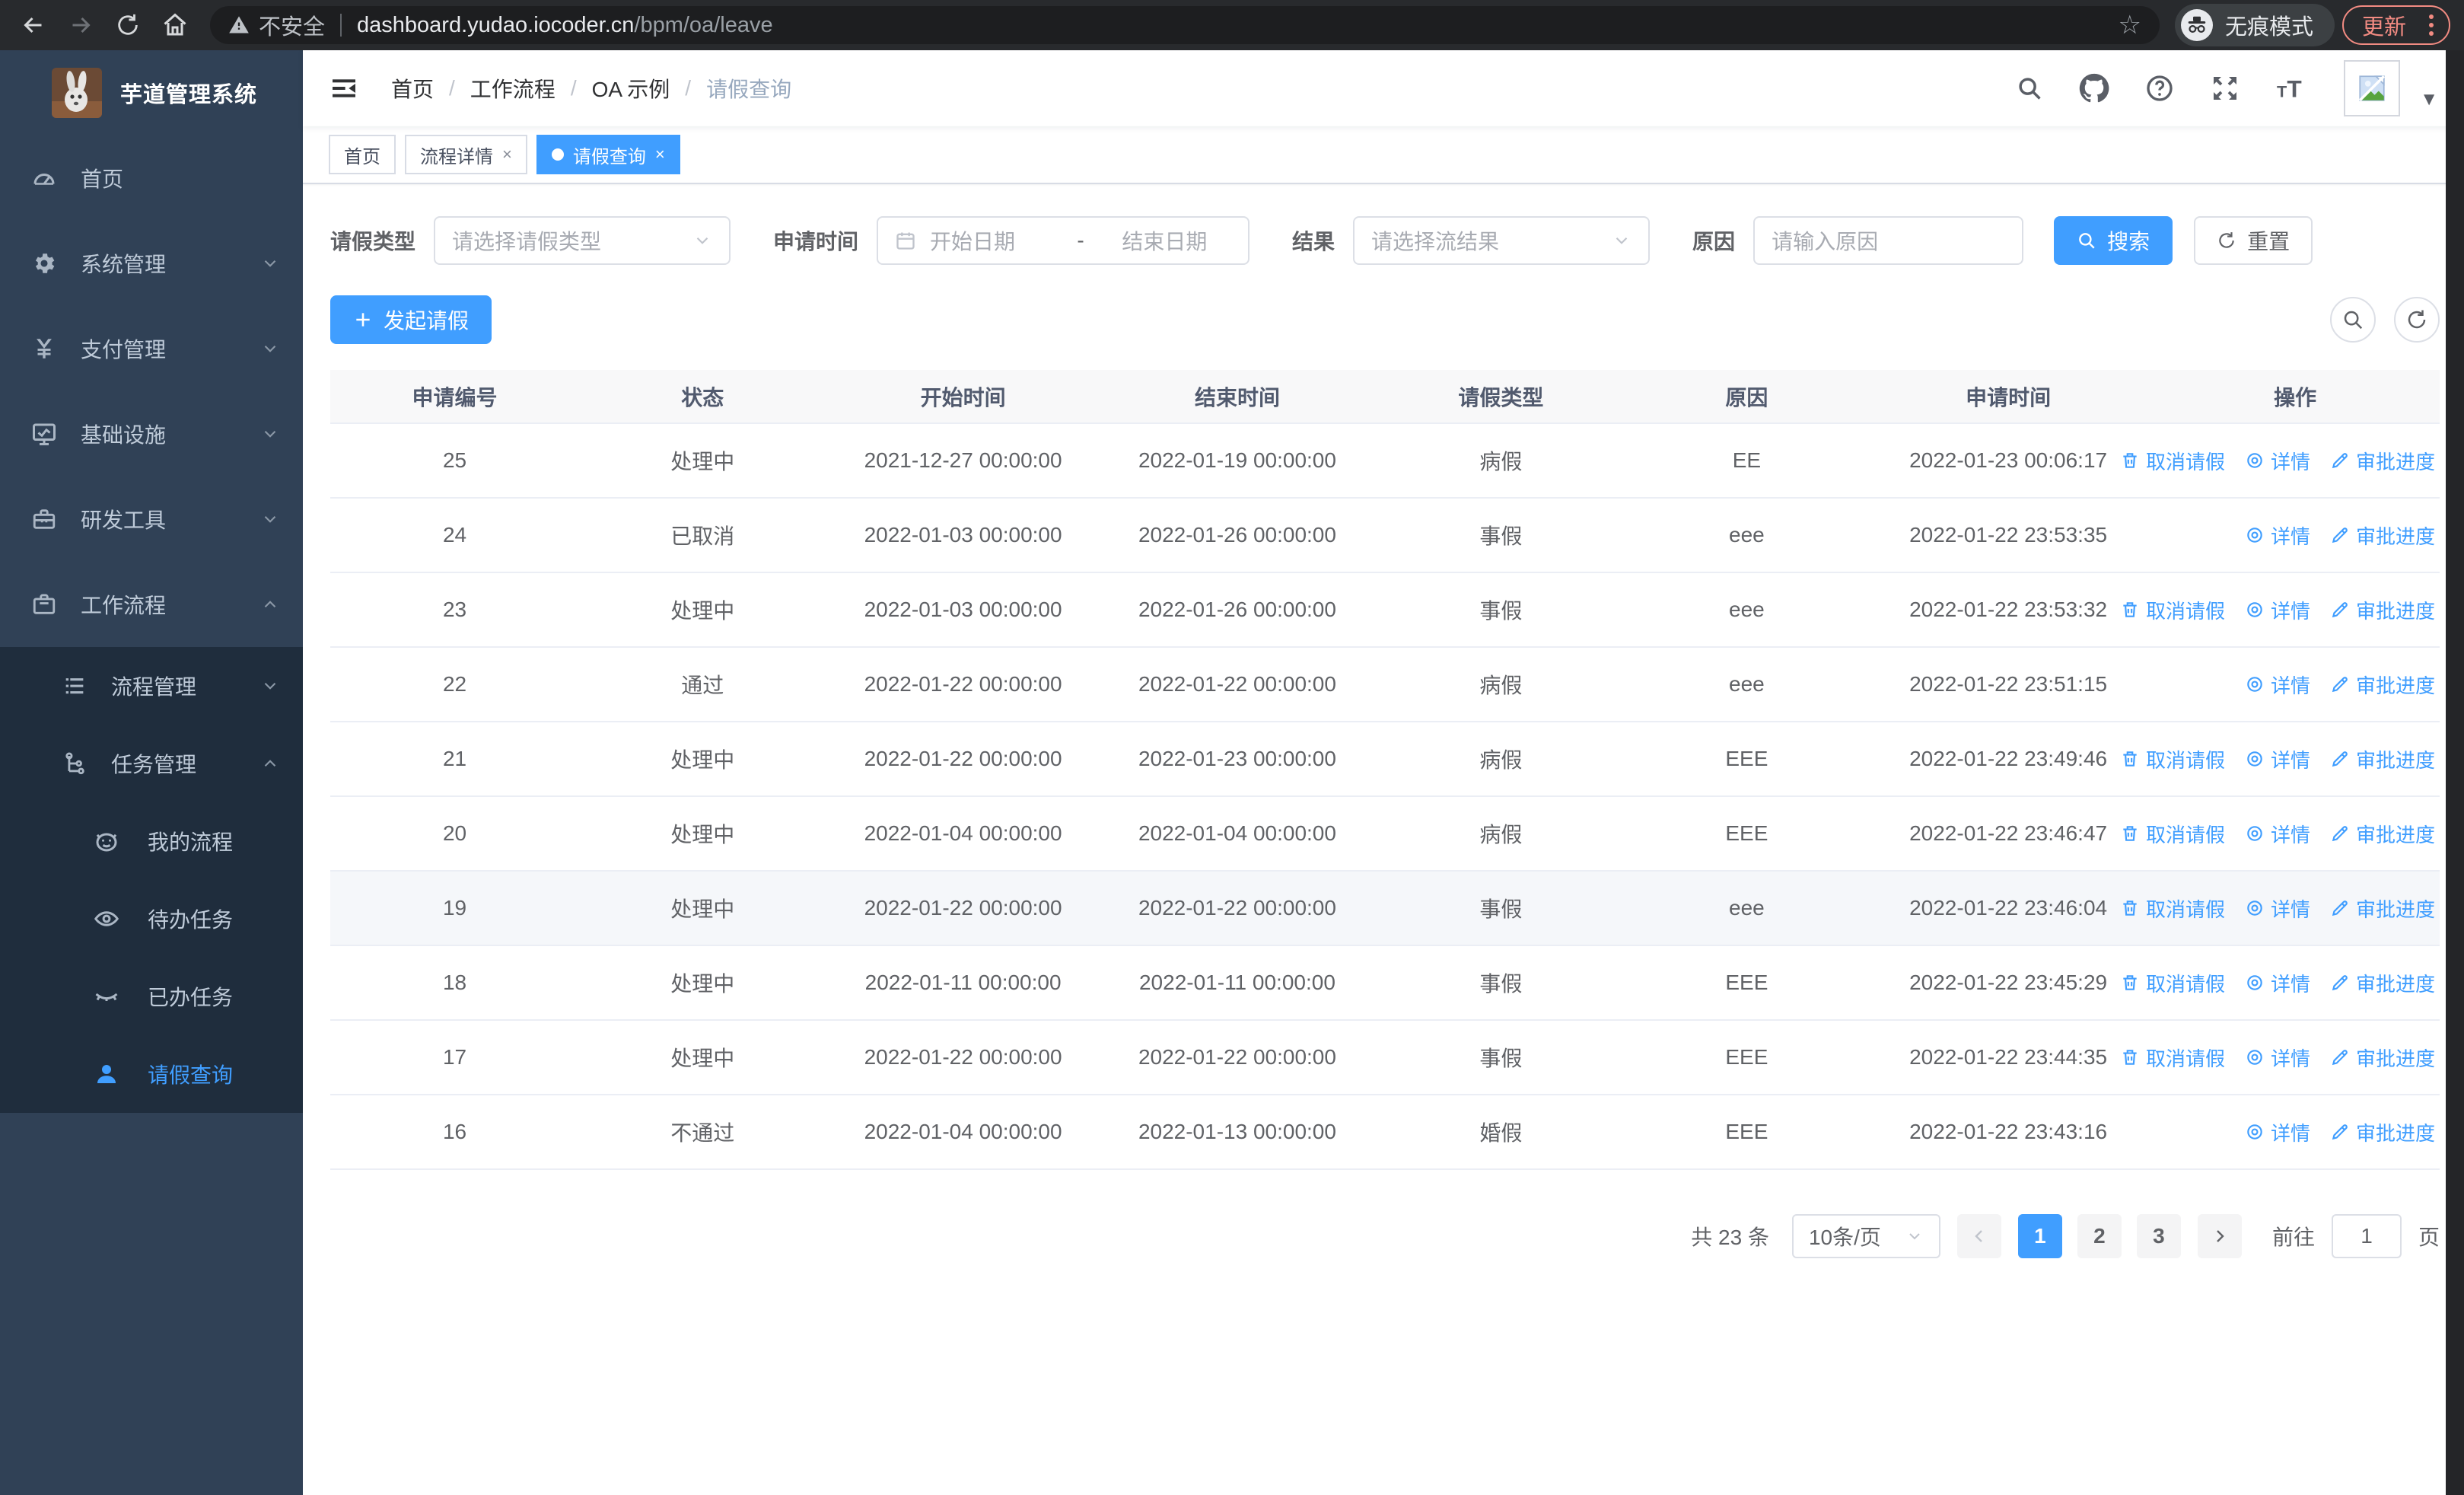  Describe the element at coordinates (151, 605) in the screenshot. I see `sidebar-item-工作流程: 工作流程` at that location.